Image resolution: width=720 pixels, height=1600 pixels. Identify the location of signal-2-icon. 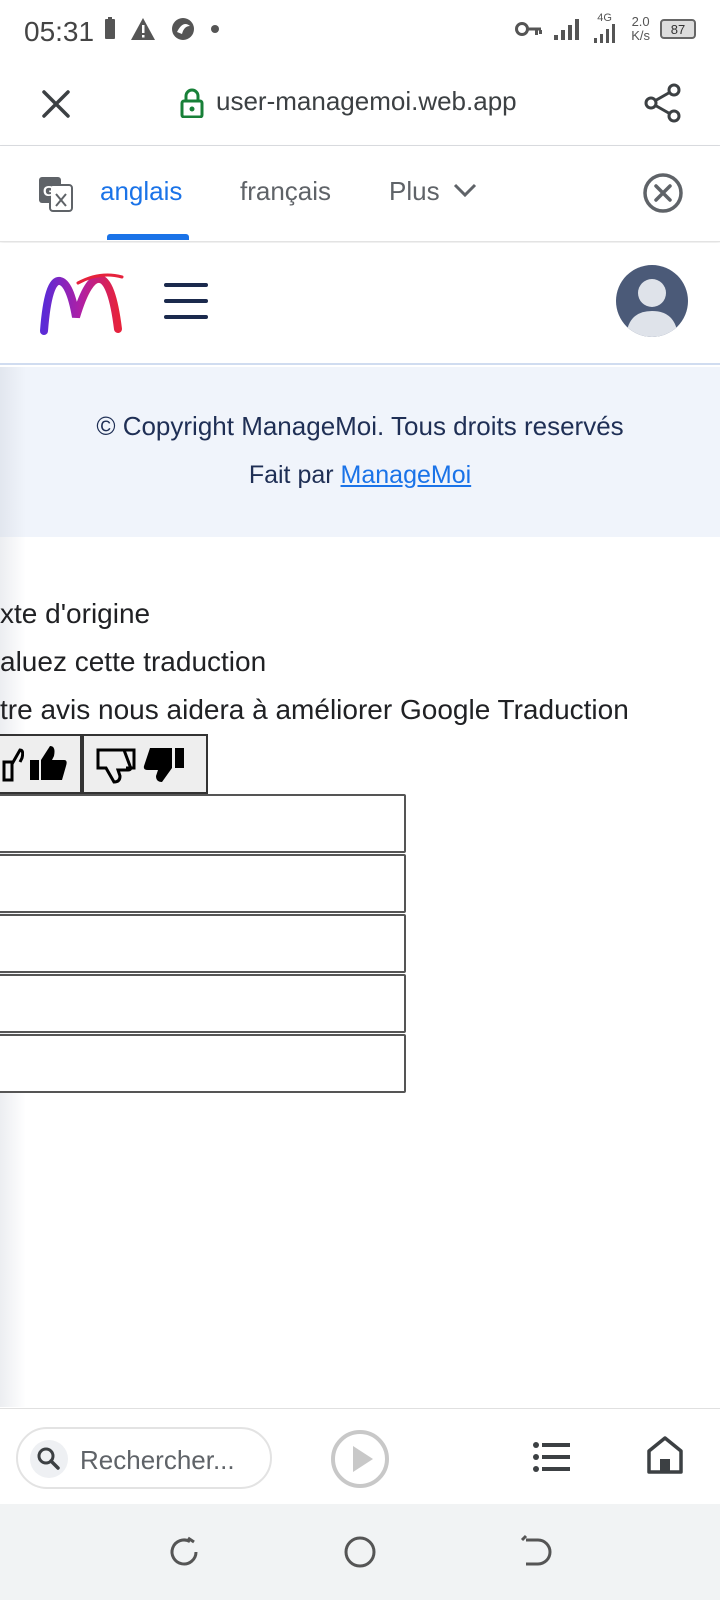
(605, 33).